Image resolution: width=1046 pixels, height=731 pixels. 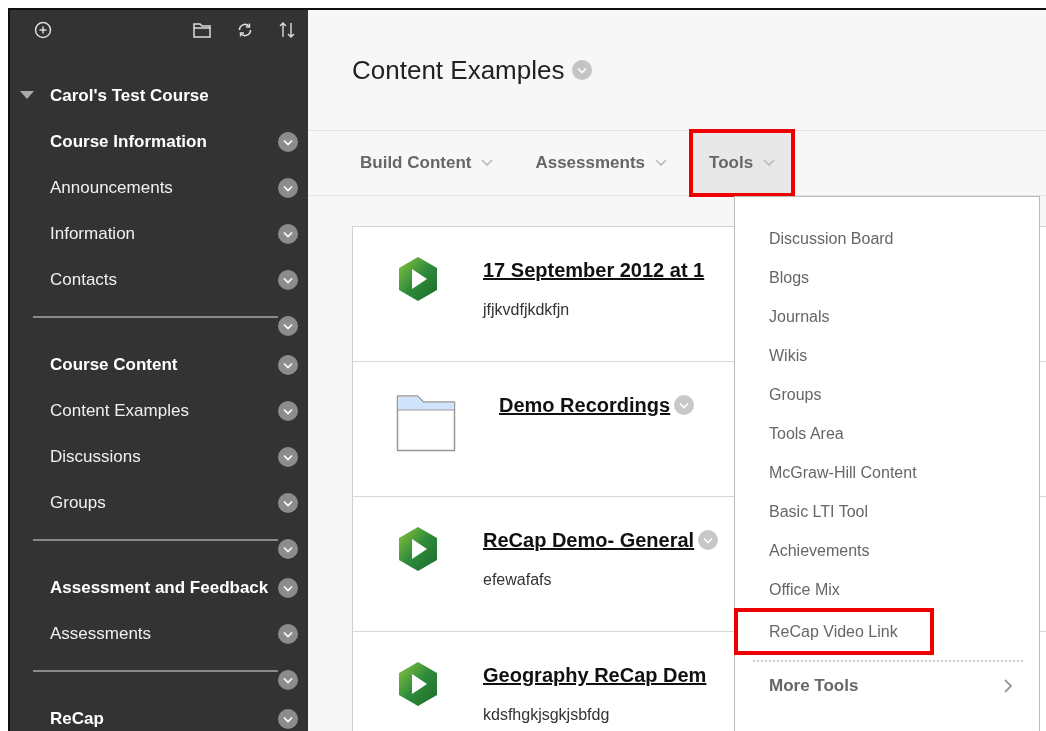 I want to click on sidebar-item: Assessments, so click(x=164, y=634).